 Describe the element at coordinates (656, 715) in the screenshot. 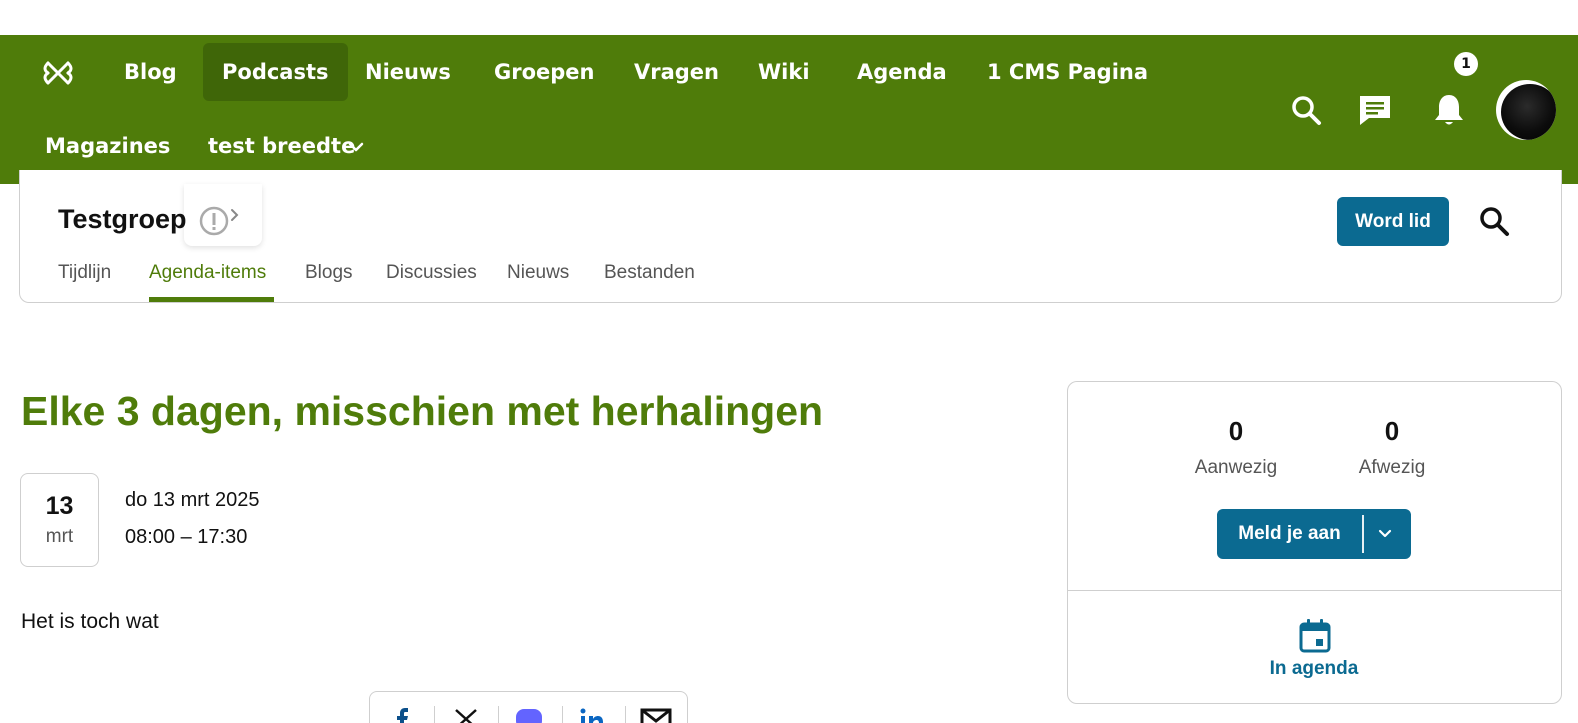

I see `email-icon` at that location.